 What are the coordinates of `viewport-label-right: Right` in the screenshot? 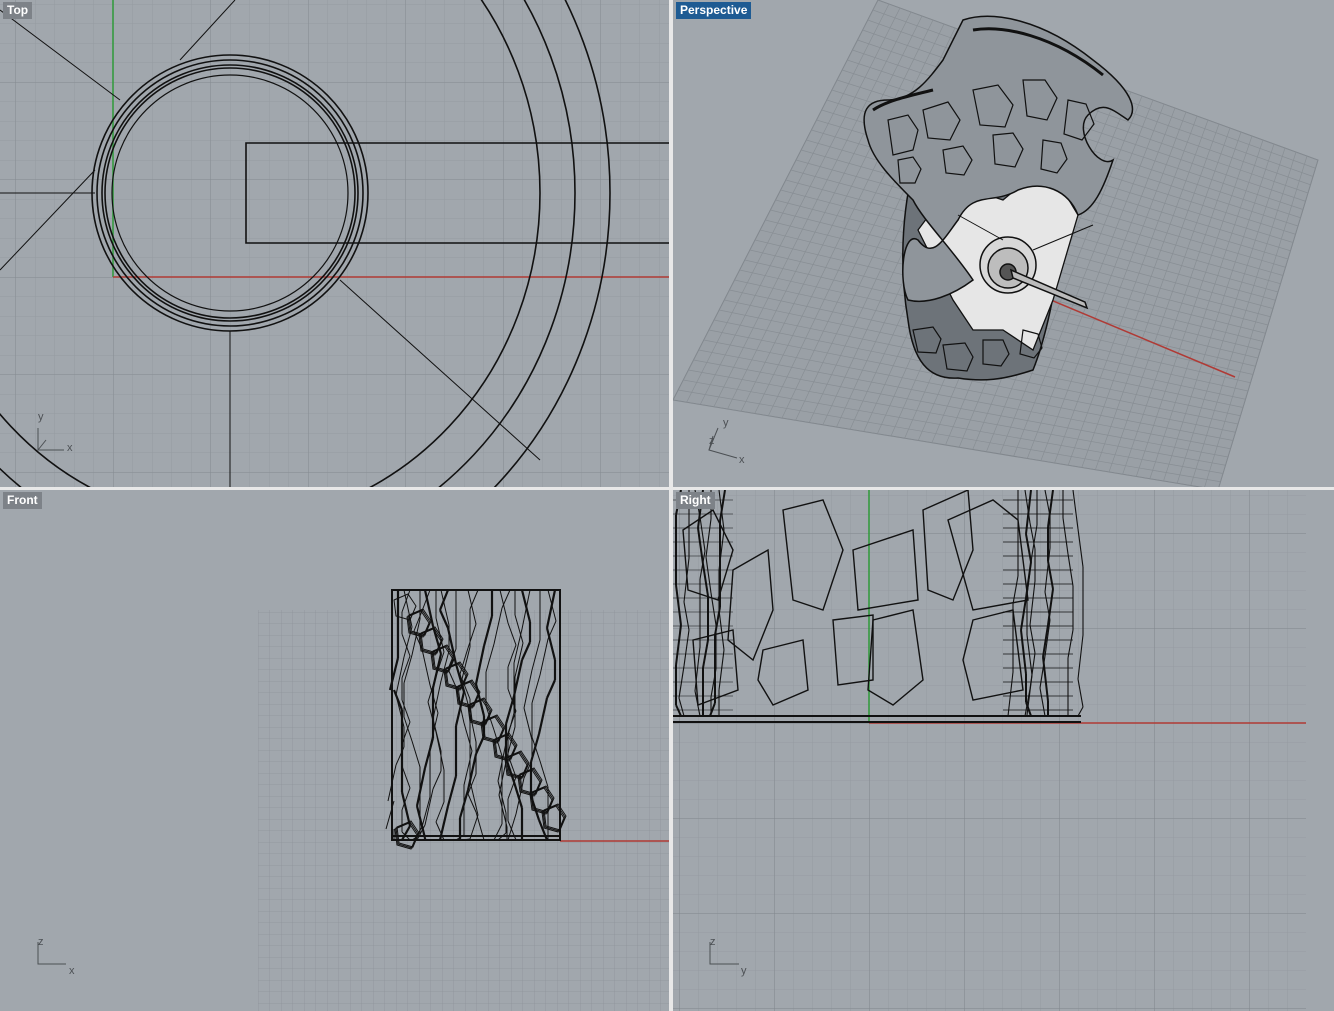 It's located at (695, 500).